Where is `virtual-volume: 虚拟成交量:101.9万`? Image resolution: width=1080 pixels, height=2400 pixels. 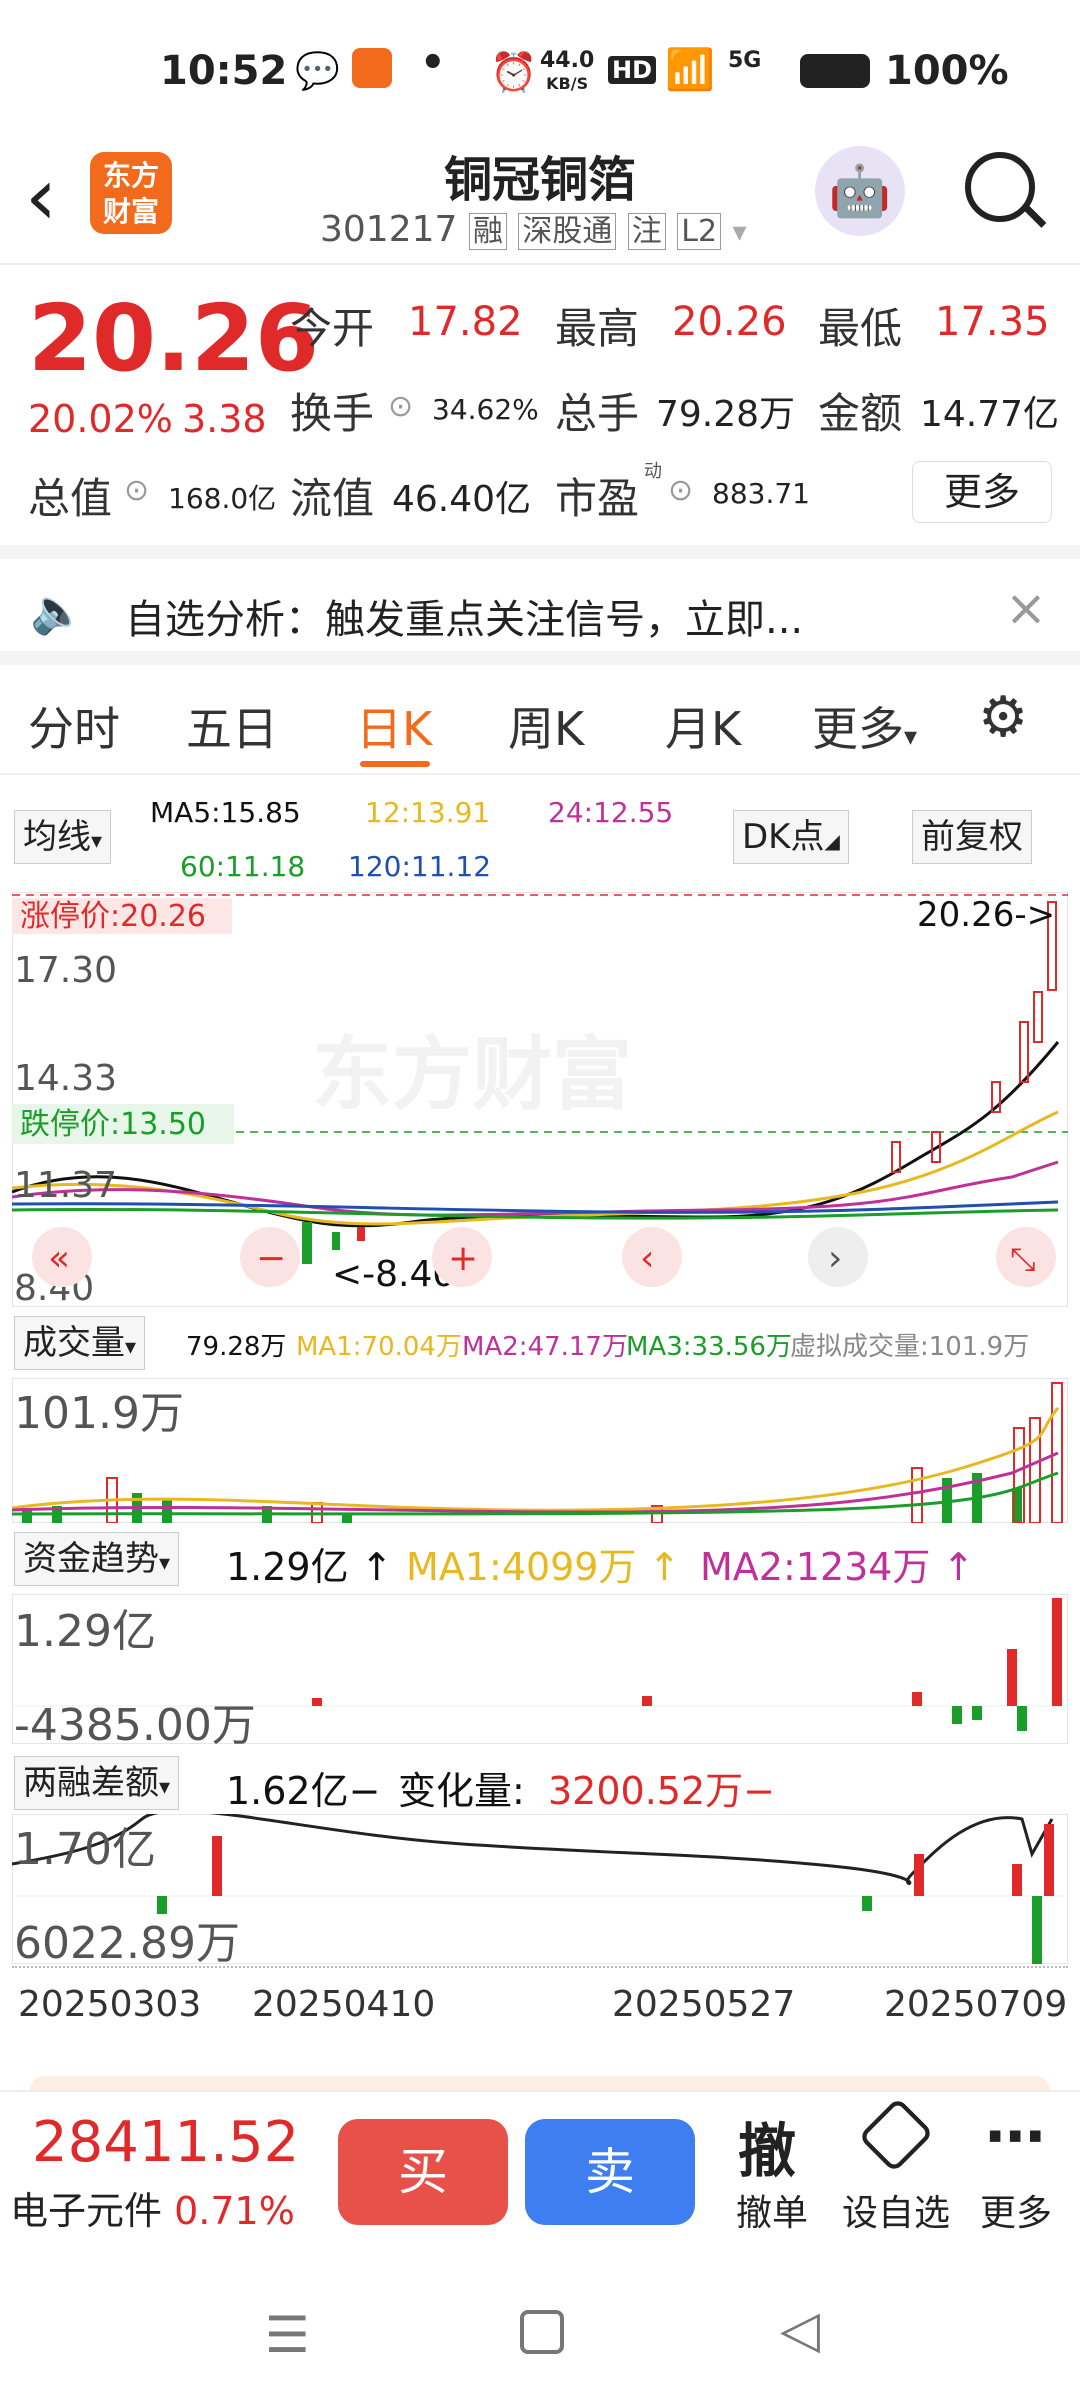
virtual-volume: 虚拟成交量:101.9万 is located at coordinates (910, 1347).